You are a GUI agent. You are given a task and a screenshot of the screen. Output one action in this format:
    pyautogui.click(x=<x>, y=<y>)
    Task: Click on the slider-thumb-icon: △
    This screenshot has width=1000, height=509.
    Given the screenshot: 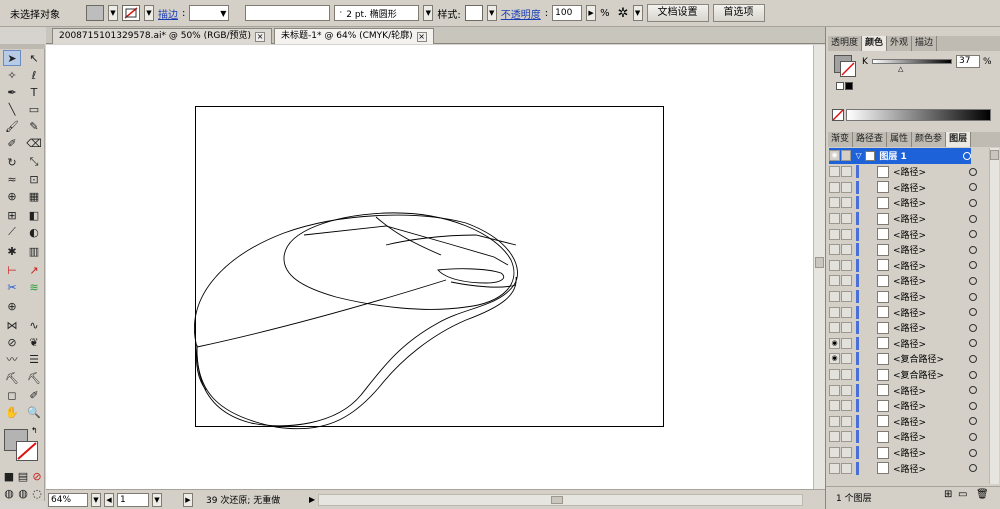 What is the action you would take?
    pyautogui.click(x=900, y=69)
    